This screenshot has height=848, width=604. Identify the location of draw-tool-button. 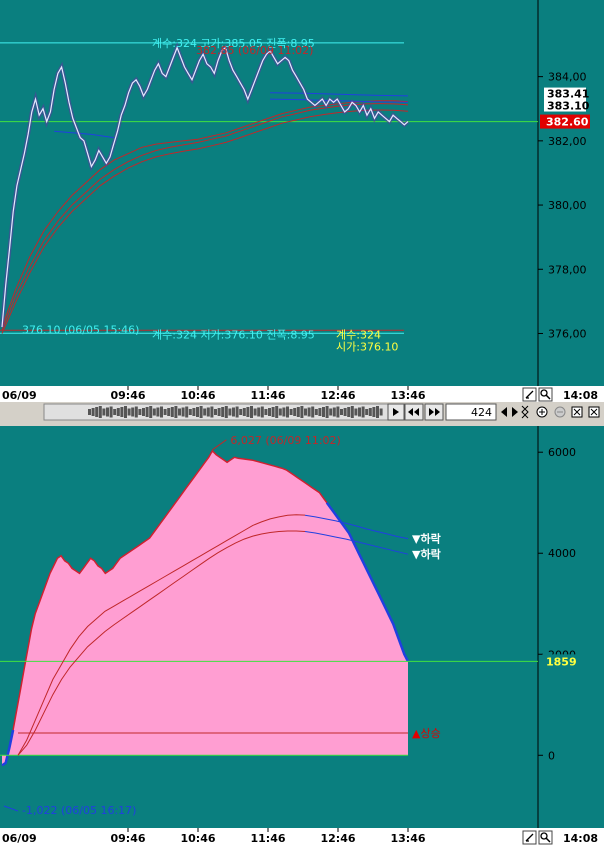
(529, 394).